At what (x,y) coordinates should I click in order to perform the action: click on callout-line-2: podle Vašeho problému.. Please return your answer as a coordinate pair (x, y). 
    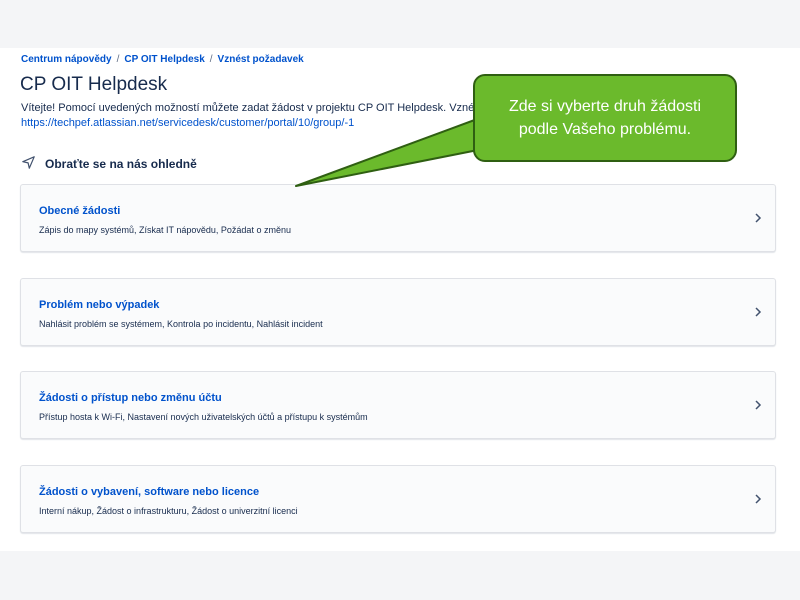
    Looking at the image, I should click on (605, 129).